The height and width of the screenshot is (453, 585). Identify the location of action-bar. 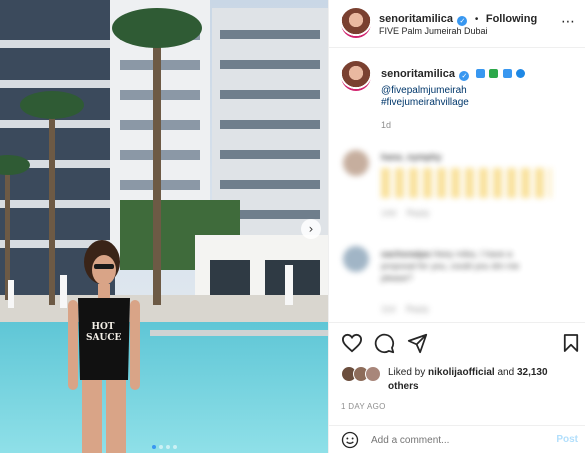
(457, 342).